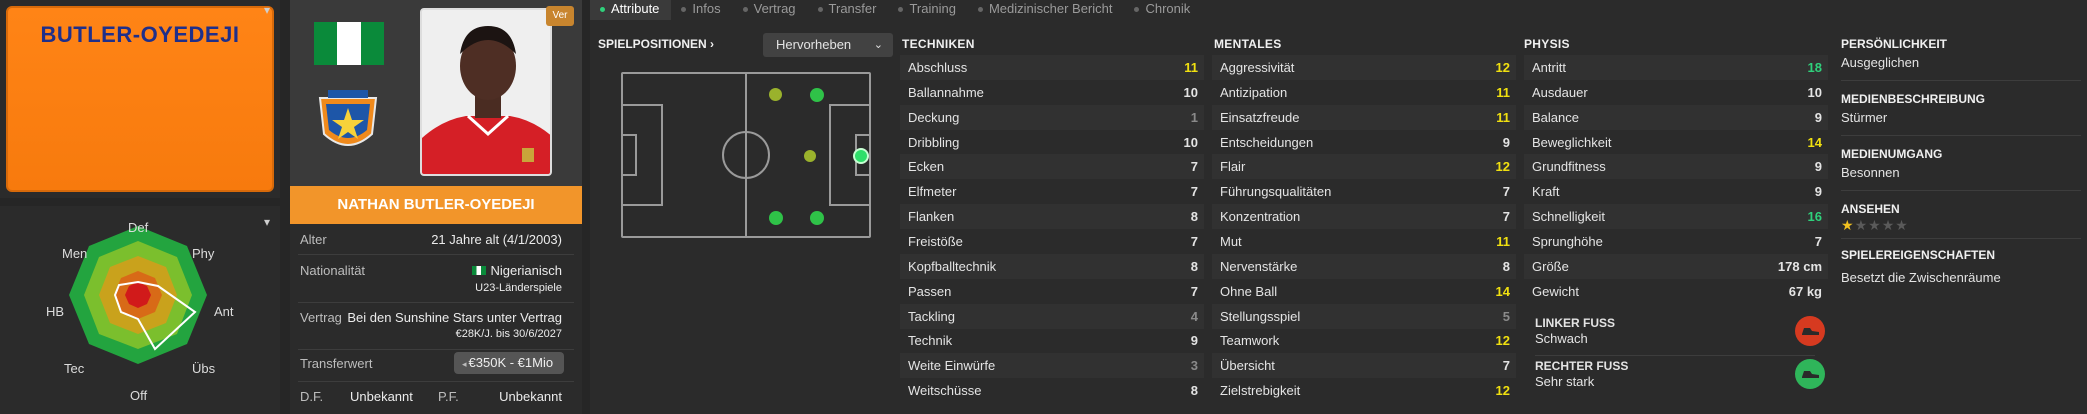  I want to click on tab-infos: Infos, so click(701, 10).